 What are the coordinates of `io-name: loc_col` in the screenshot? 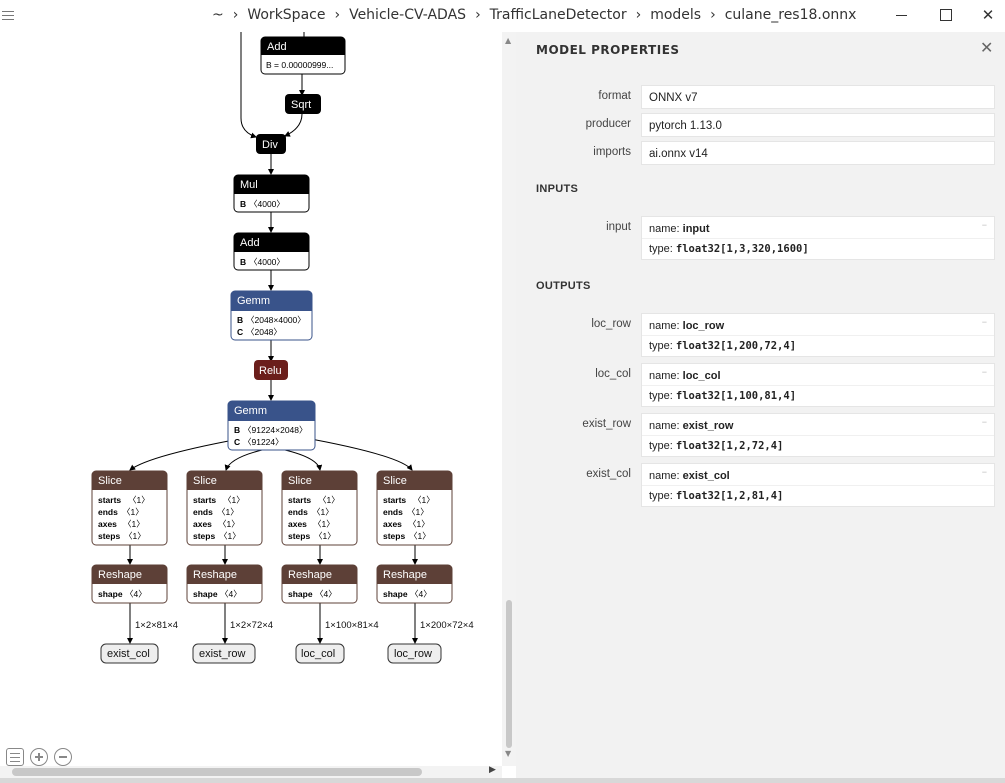 It's located at (701, 376).